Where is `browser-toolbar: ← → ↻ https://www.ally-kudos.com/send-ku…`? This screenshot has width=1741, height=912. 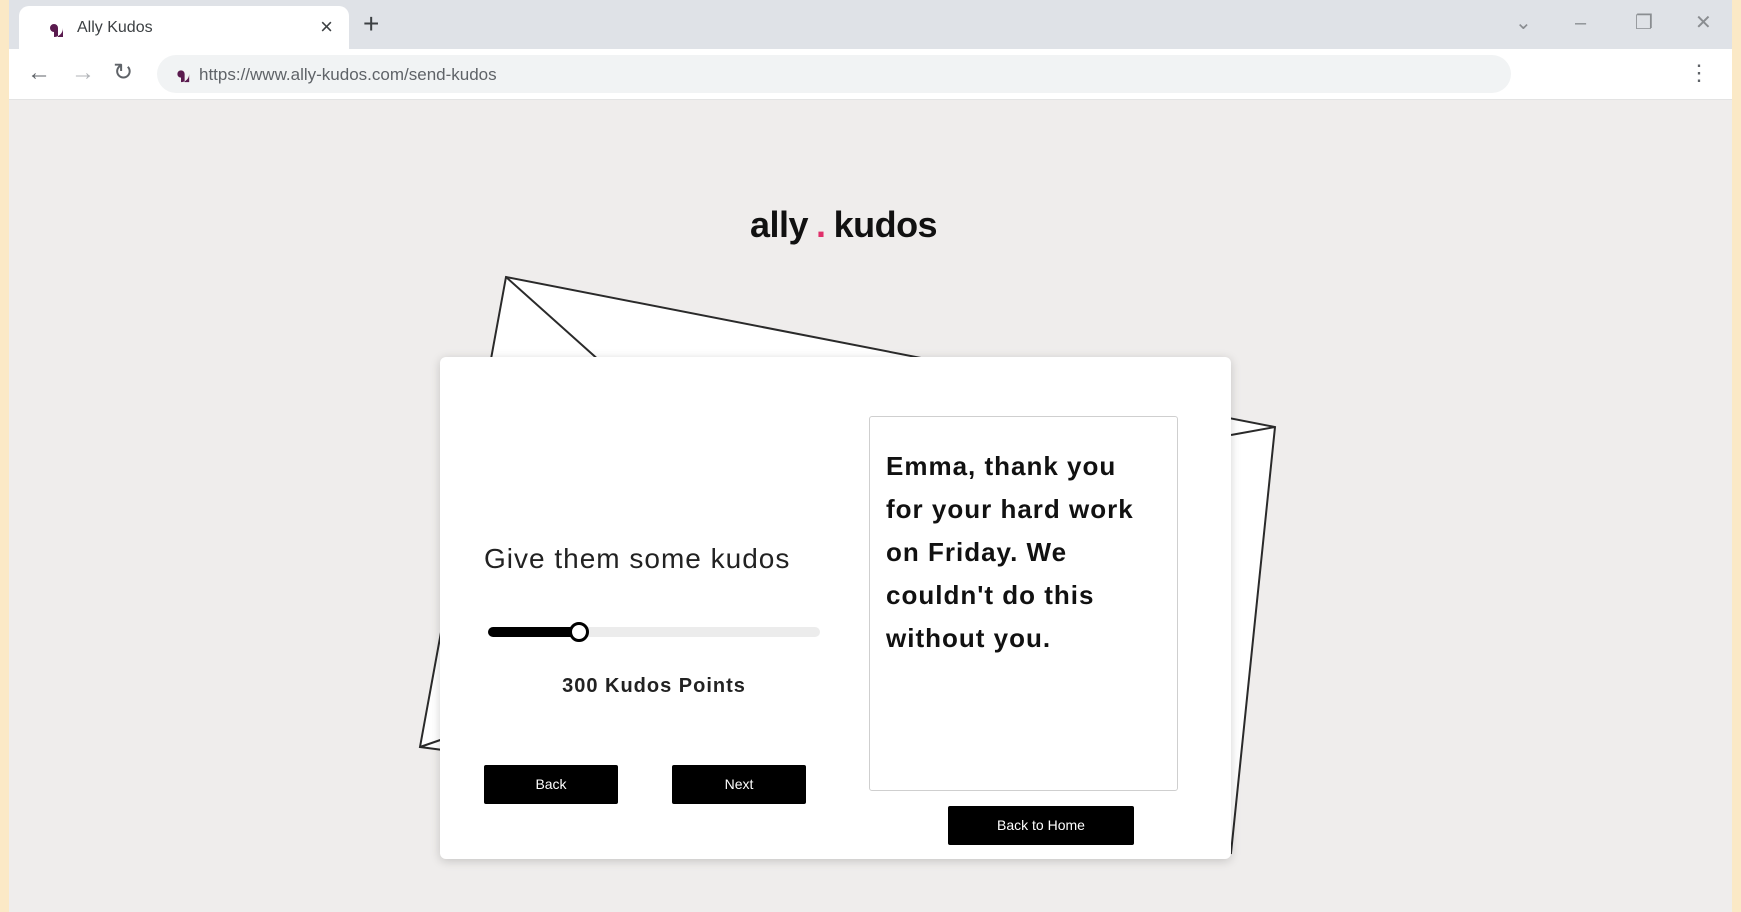
browser-toolbar: ← → ↻ https://www.ally-kudos.com/send-ku… is located at coordinates (870, 74).